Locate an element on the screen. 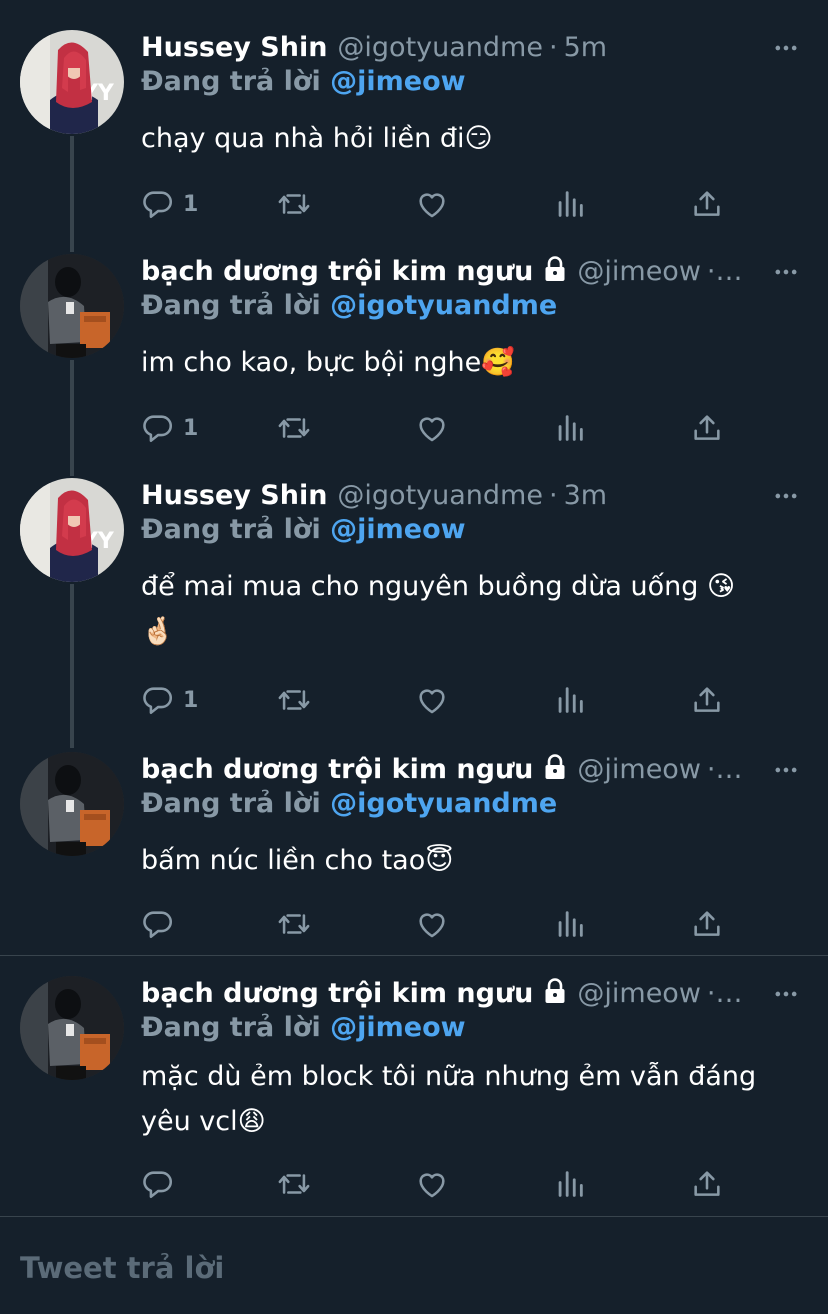 The width and height of the screenshot is (828, 1314). reply-composer is located at coordinates (414, 1266).